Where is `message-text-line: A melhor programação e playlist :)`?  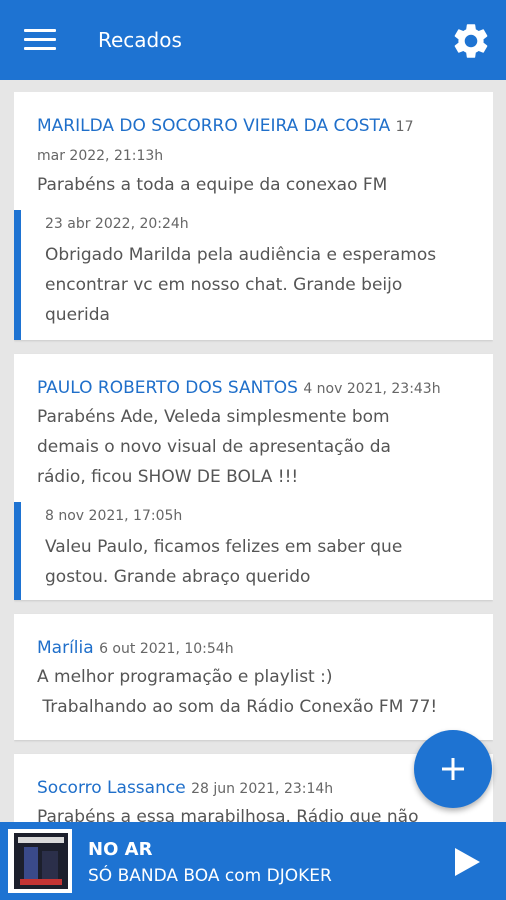 message-text-line: A melhor programação e playlist :) is located at coordinates (185, 677).